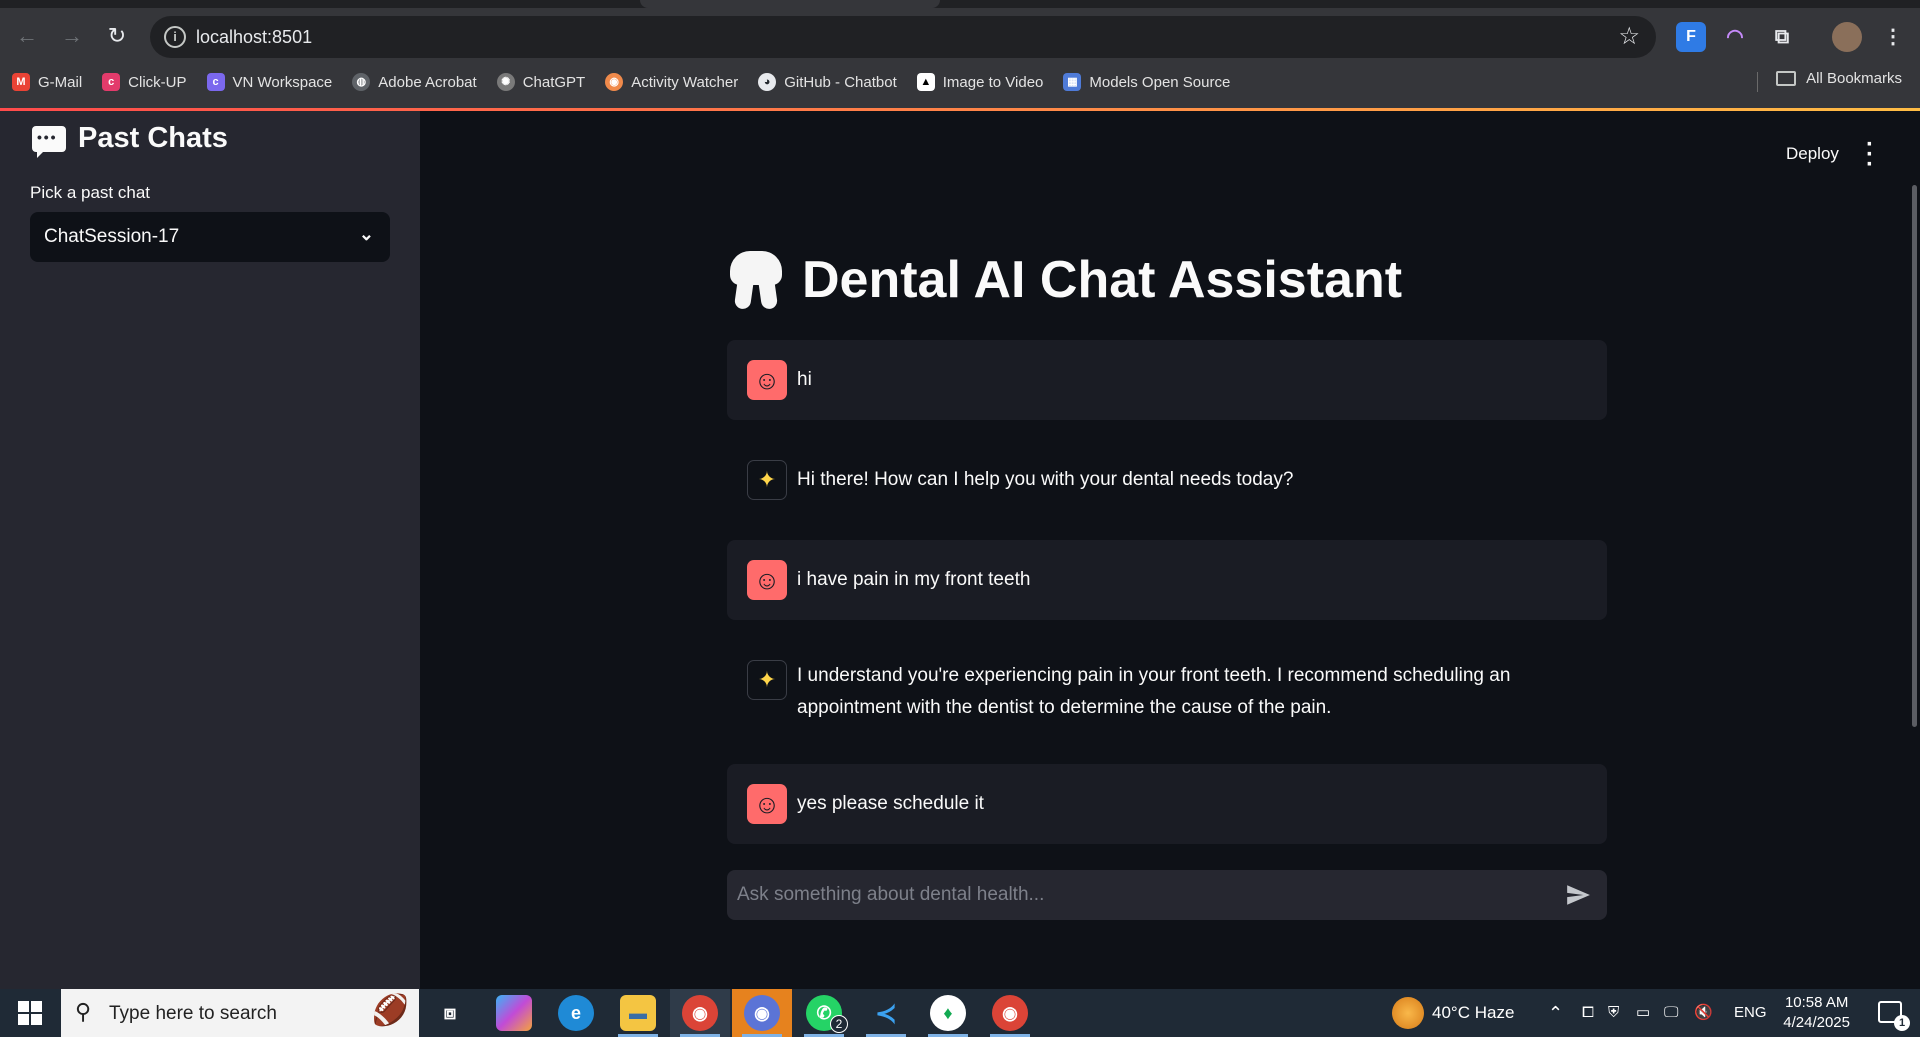 The height and width of the screenshot is (1037, 1920). Describe the element at coordinates (1408, 1013) in the screenshot. I see `weather-icon` at that location.